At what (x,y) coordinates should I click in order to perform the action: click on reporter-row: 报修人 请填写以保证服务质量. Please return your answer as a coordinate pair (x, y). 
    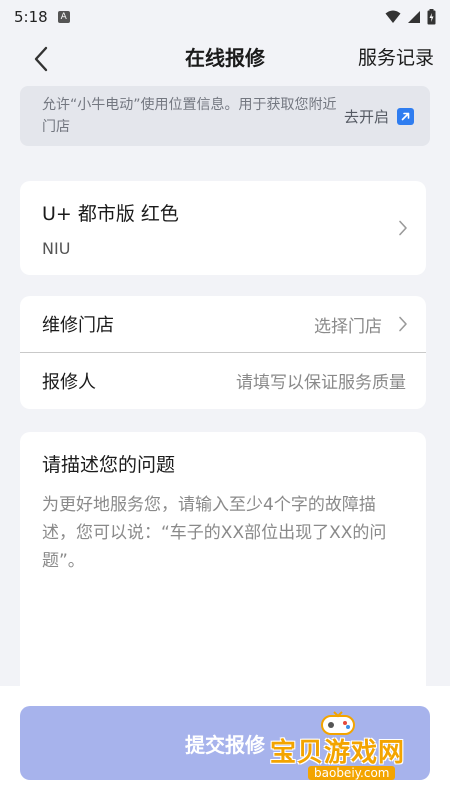
    Looking at the image, I should click on (223, 380).